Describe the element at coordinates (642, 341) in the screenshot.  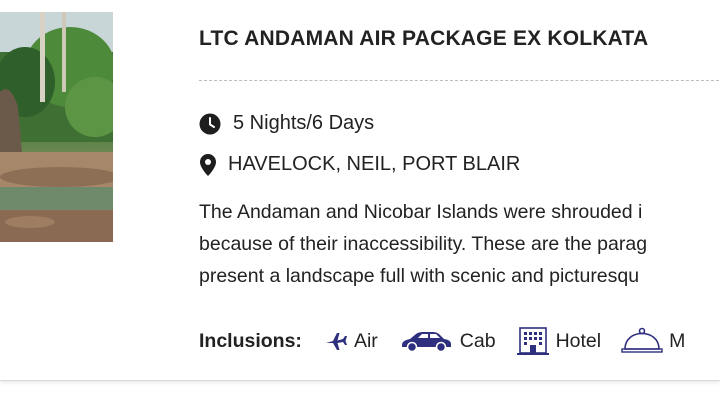
I see `meal-cloche-icon` at that location.